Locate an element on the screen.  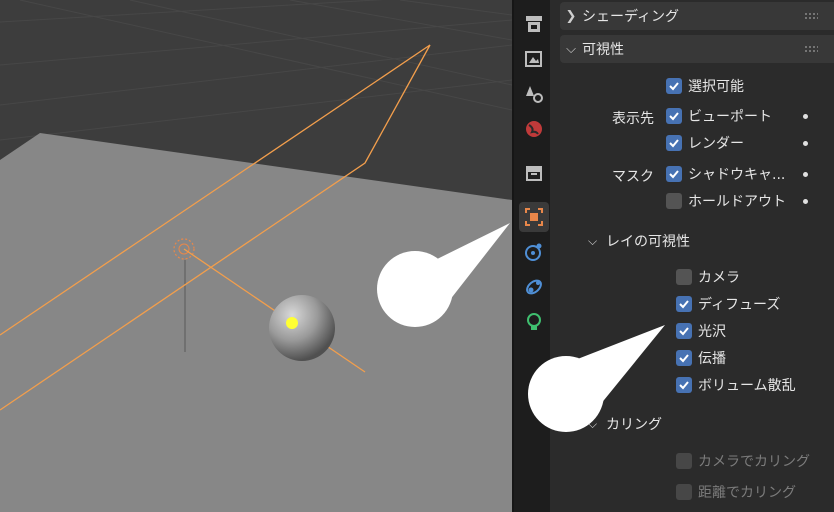
object-tab is located at coordinates (534, 217).